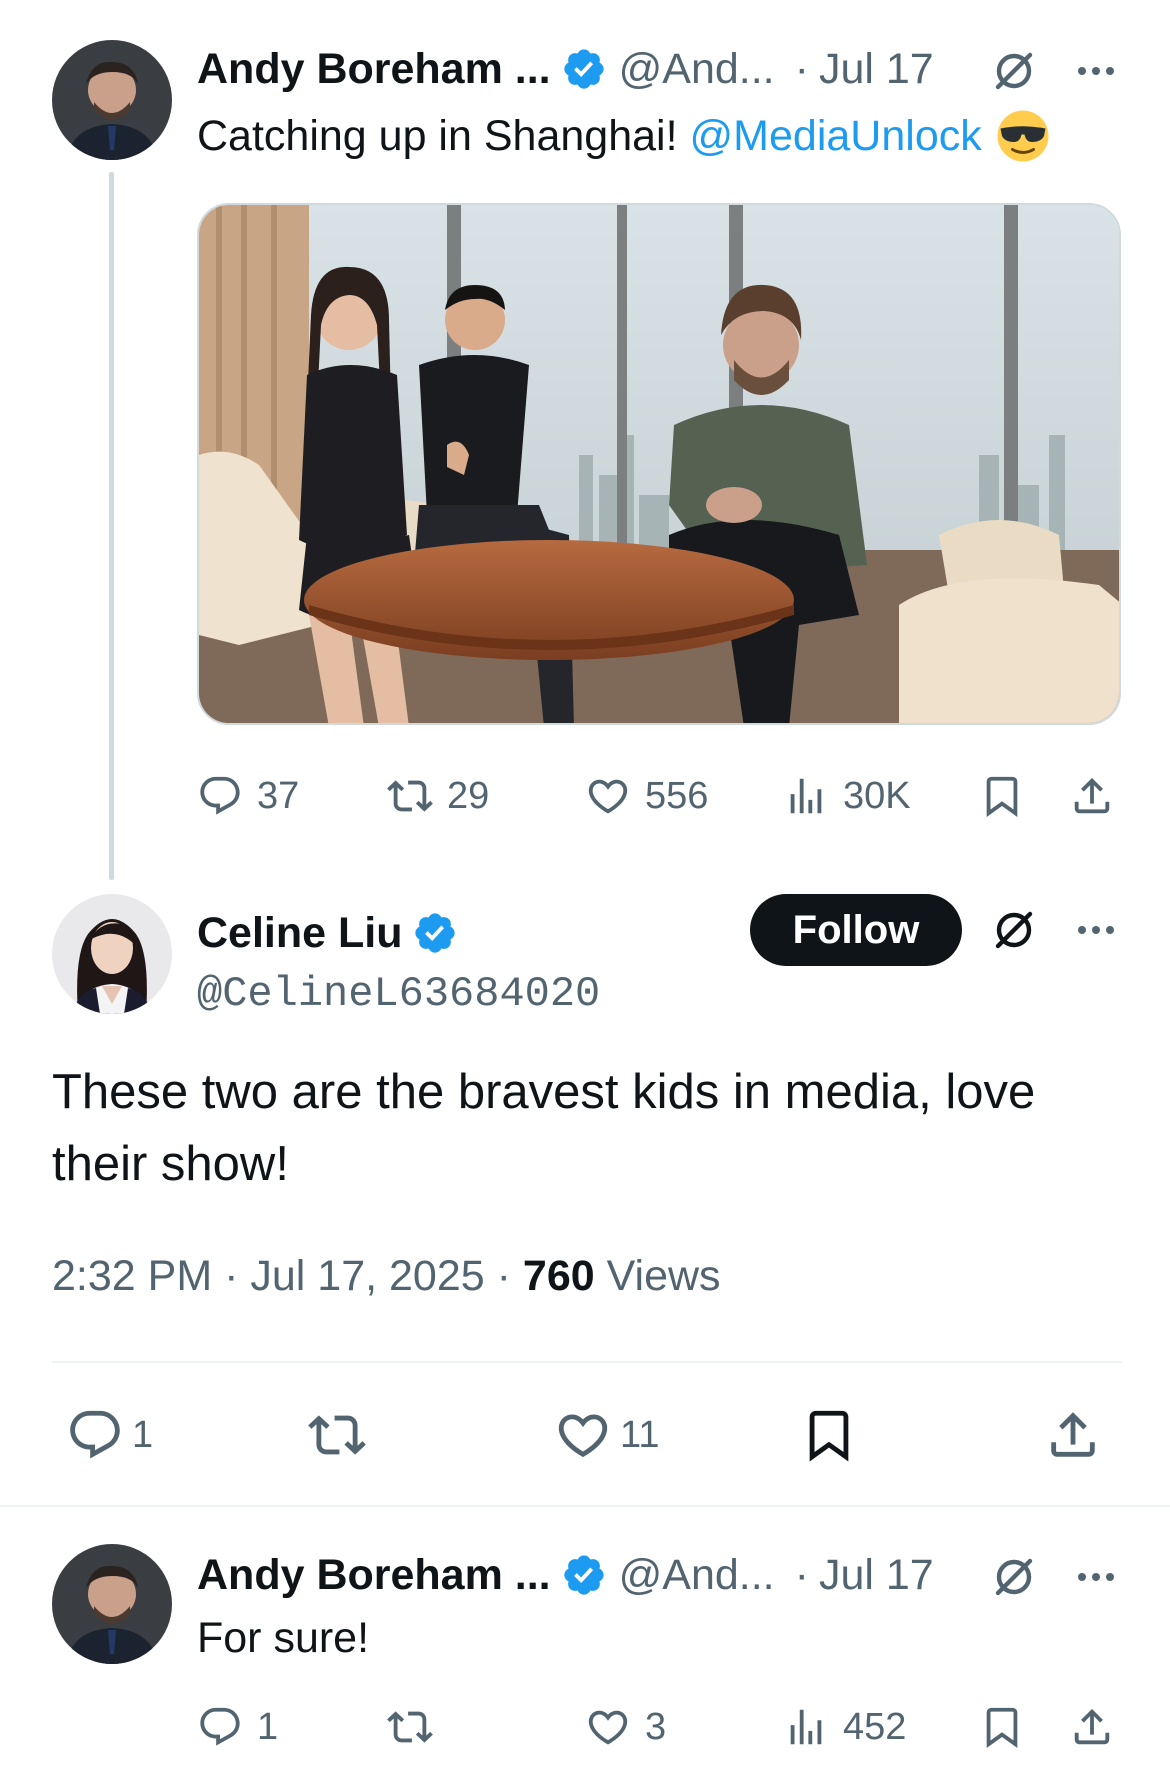 This screenshot has height=1781, width=1170. I want to click on like-button: 11, so click(606, 1435).